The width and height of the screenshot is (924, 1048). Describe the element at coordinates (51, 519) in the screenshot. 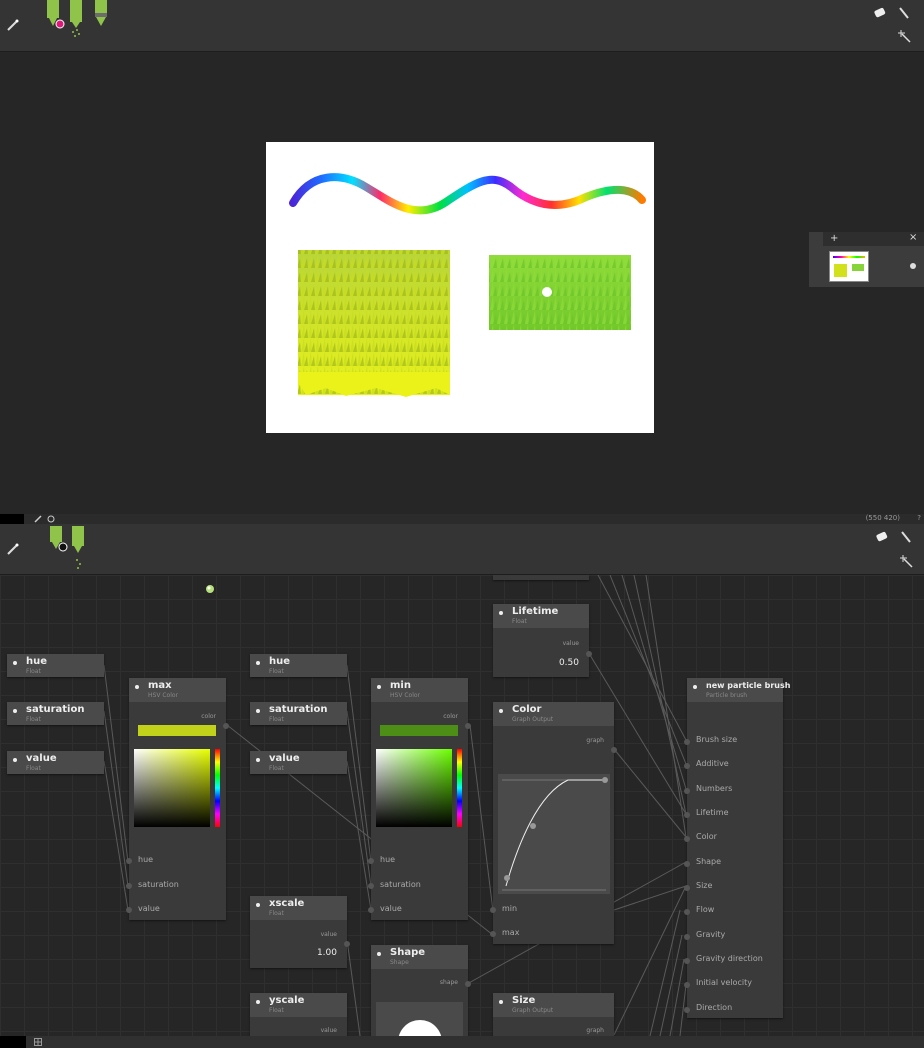

I see `swap-icon` at that location.